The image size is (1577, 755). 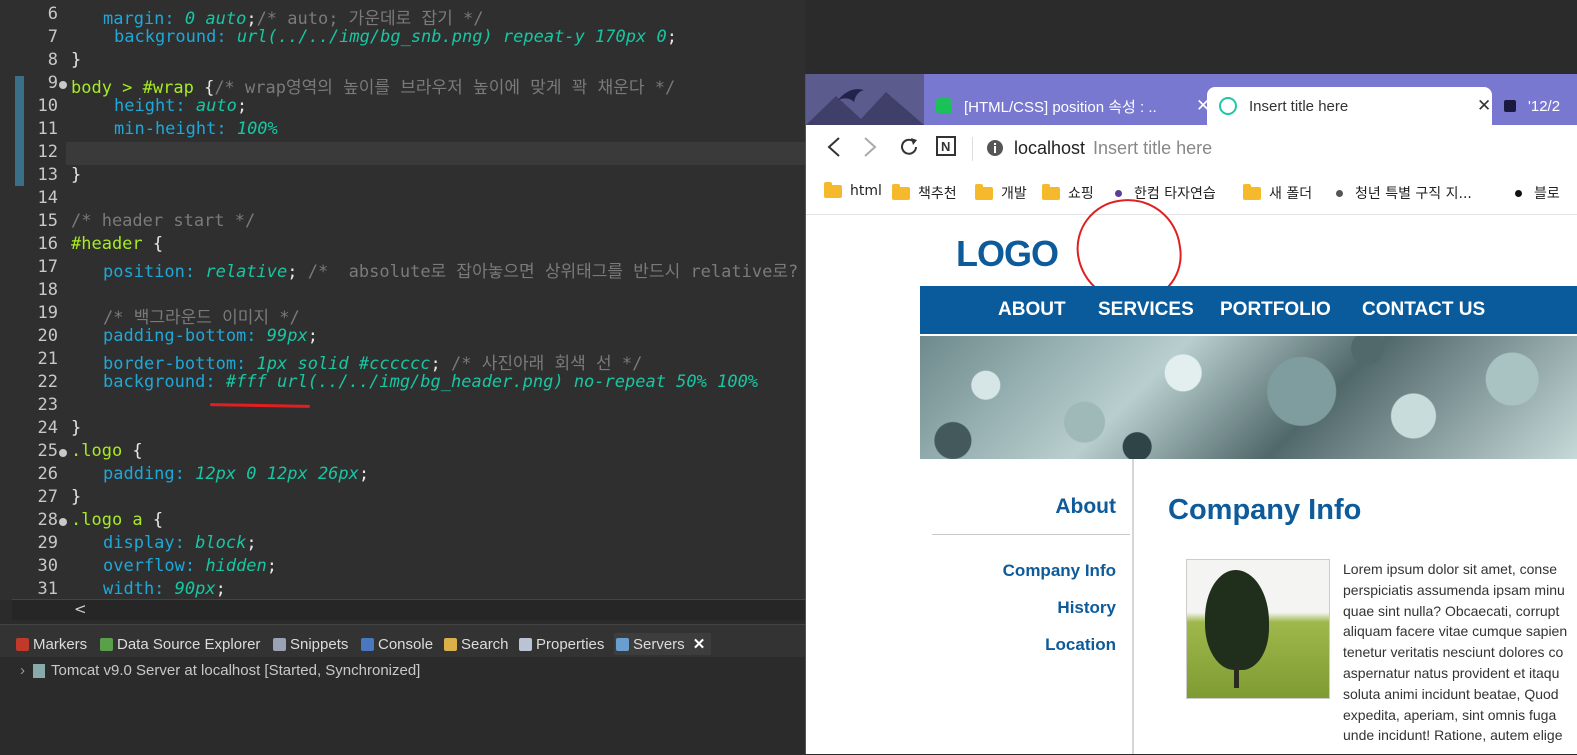 I want to click on tab-servers: Servers ✕, so click(x=663, y=644).